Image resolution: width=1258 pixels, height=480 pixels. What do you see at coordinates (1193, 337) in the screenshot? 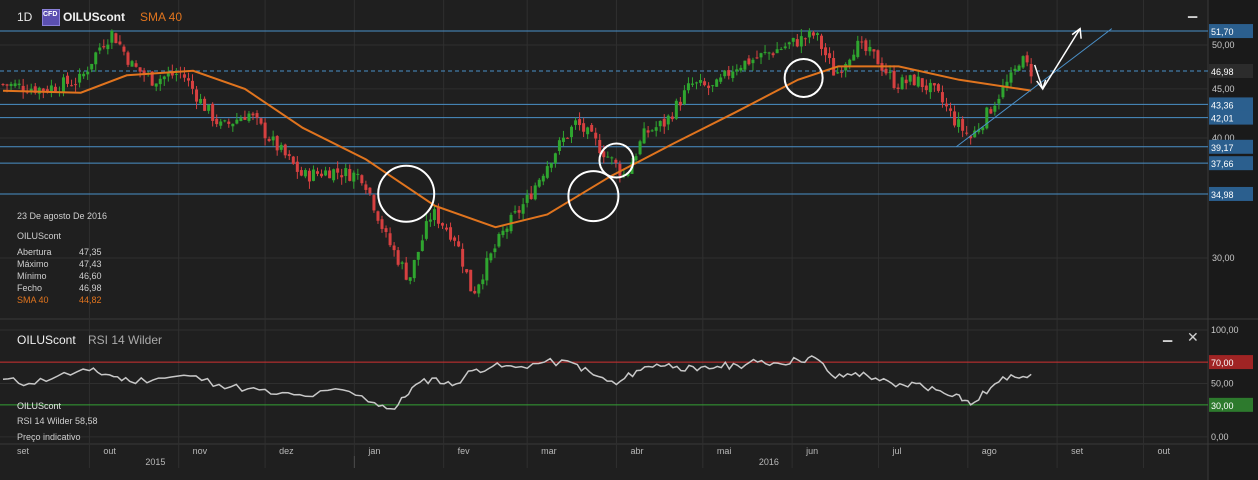
I see `close-icon: ✕` at bounding box center [1193, 337].